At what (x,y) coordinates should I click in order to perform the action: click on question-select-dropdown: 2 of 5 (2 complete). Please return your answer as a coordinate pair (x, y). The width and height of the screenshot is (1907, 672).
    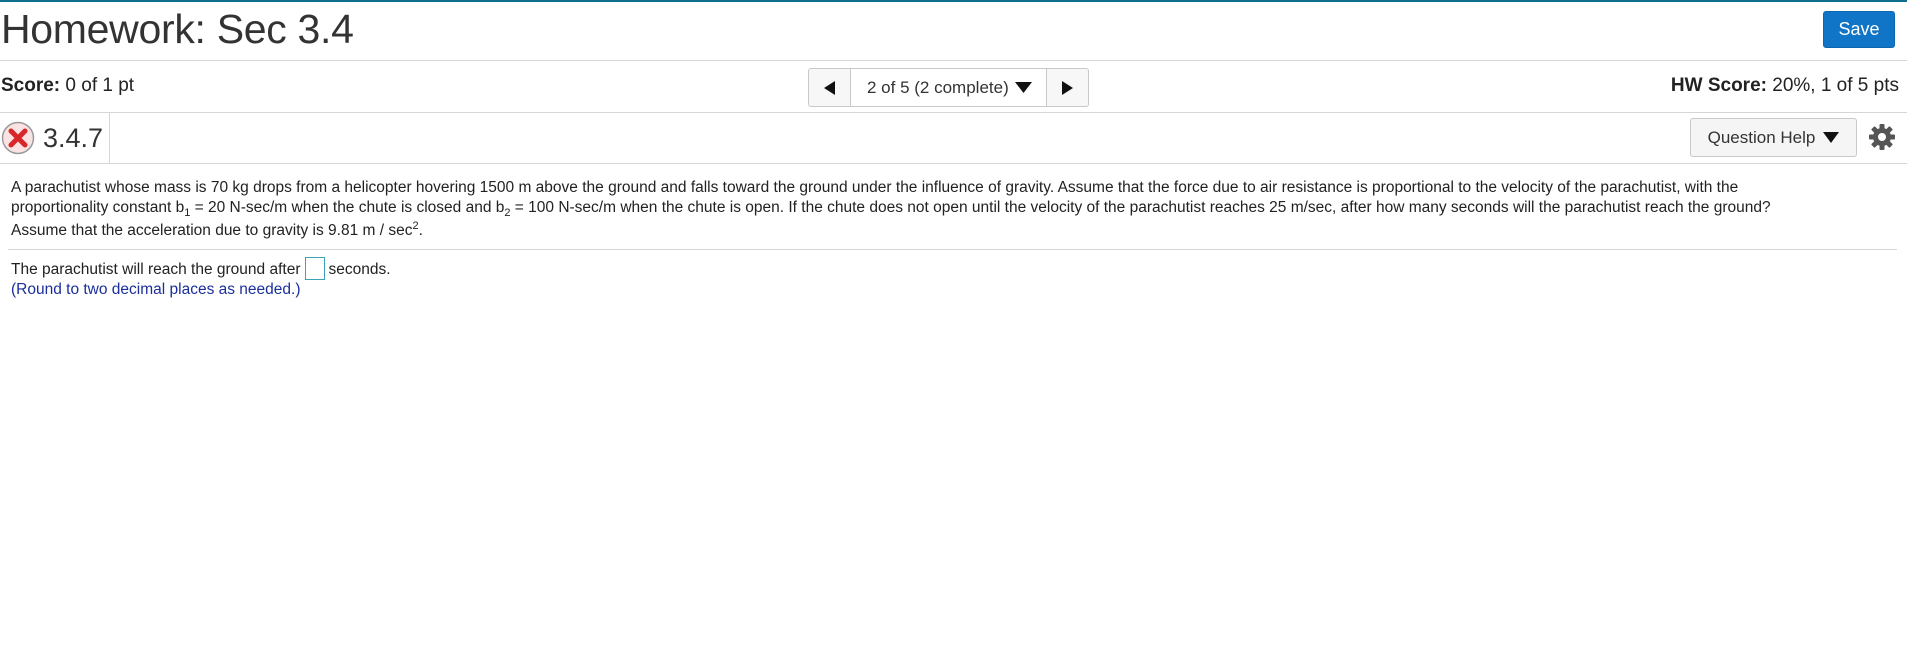
    Looking at the image, I should click on (948, 87).